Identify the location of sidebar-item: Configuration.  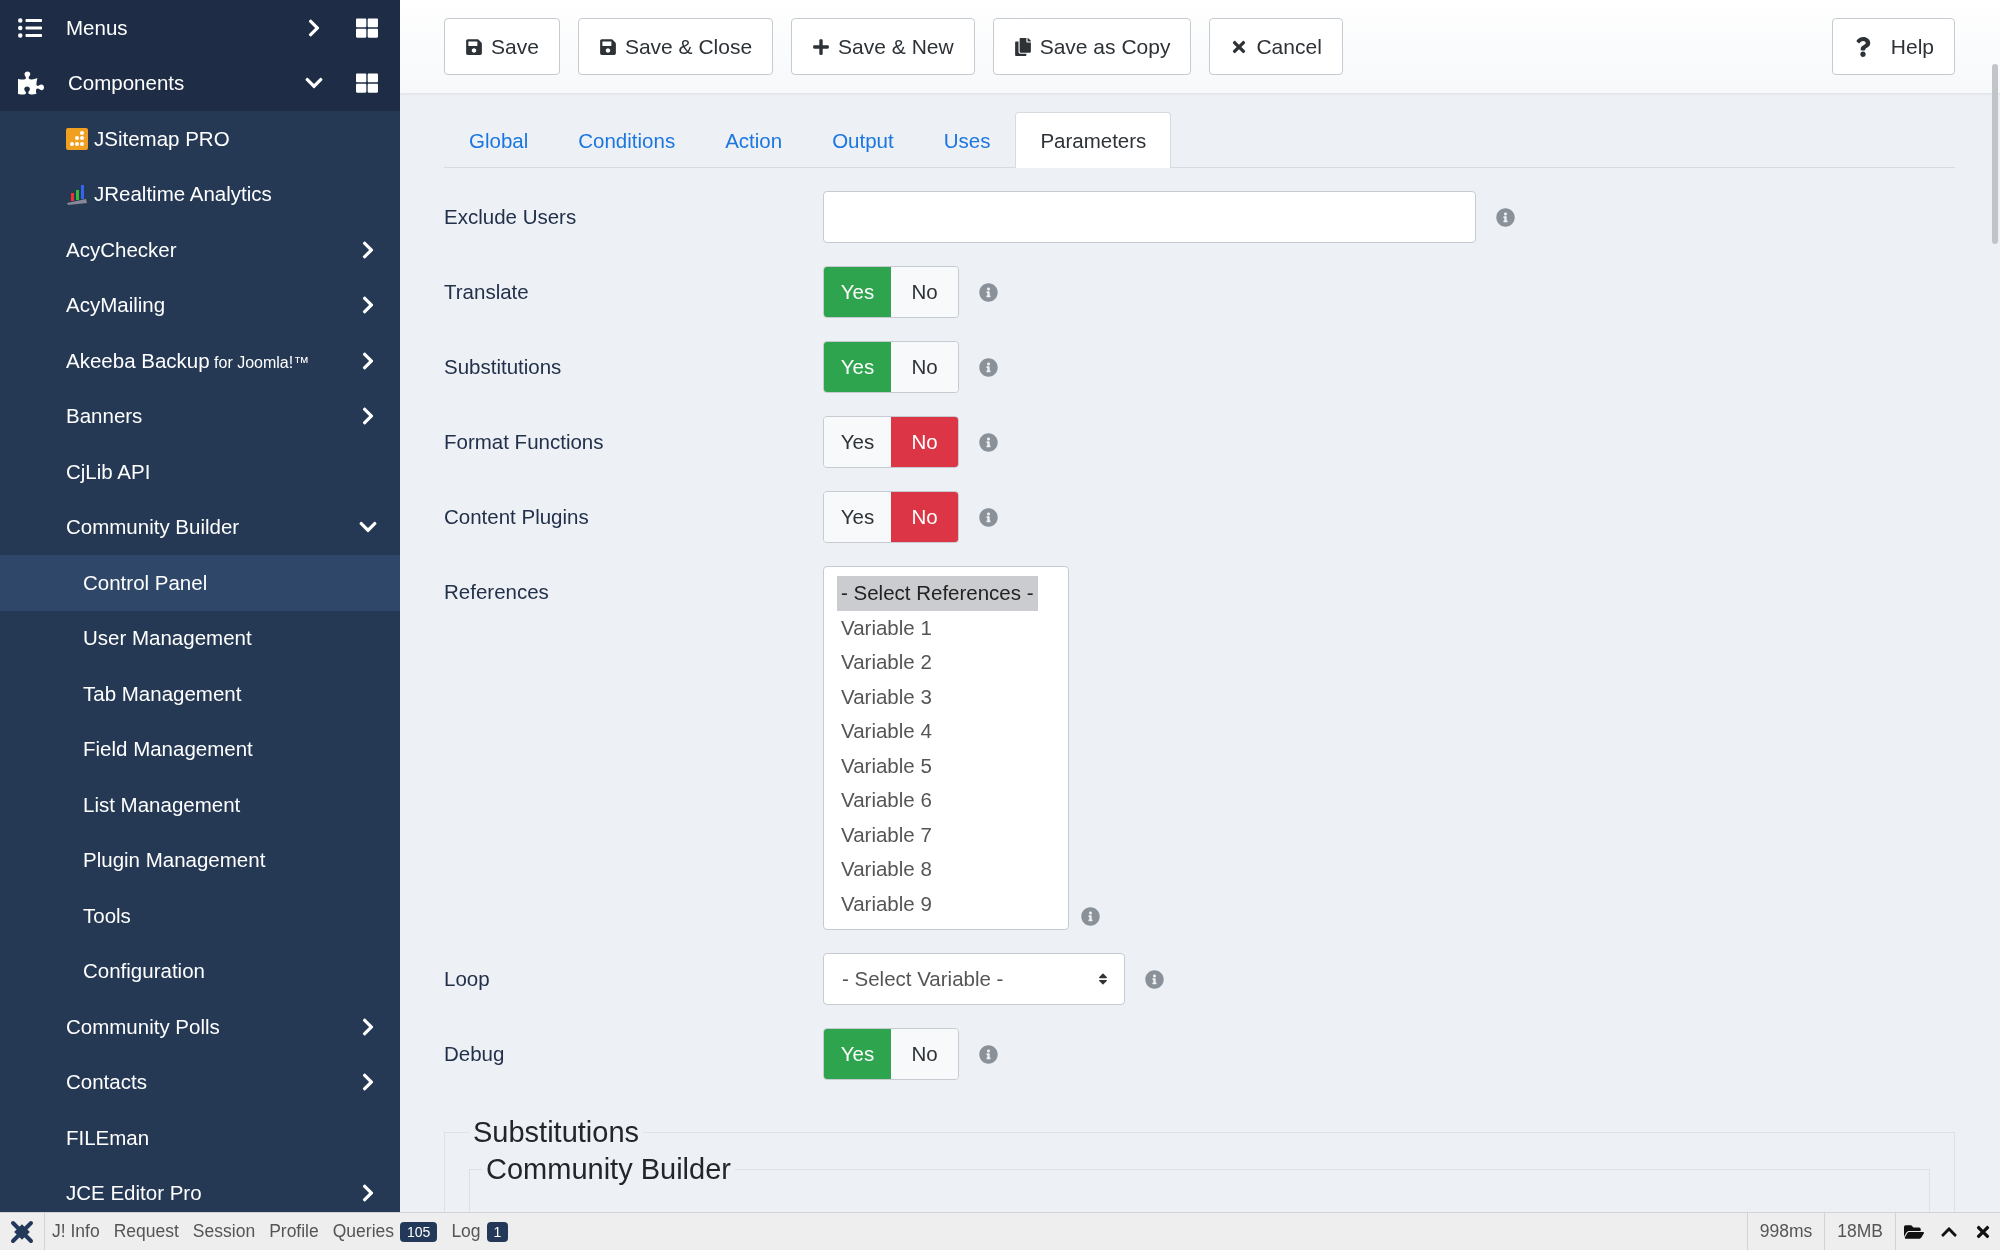
(200, 971).